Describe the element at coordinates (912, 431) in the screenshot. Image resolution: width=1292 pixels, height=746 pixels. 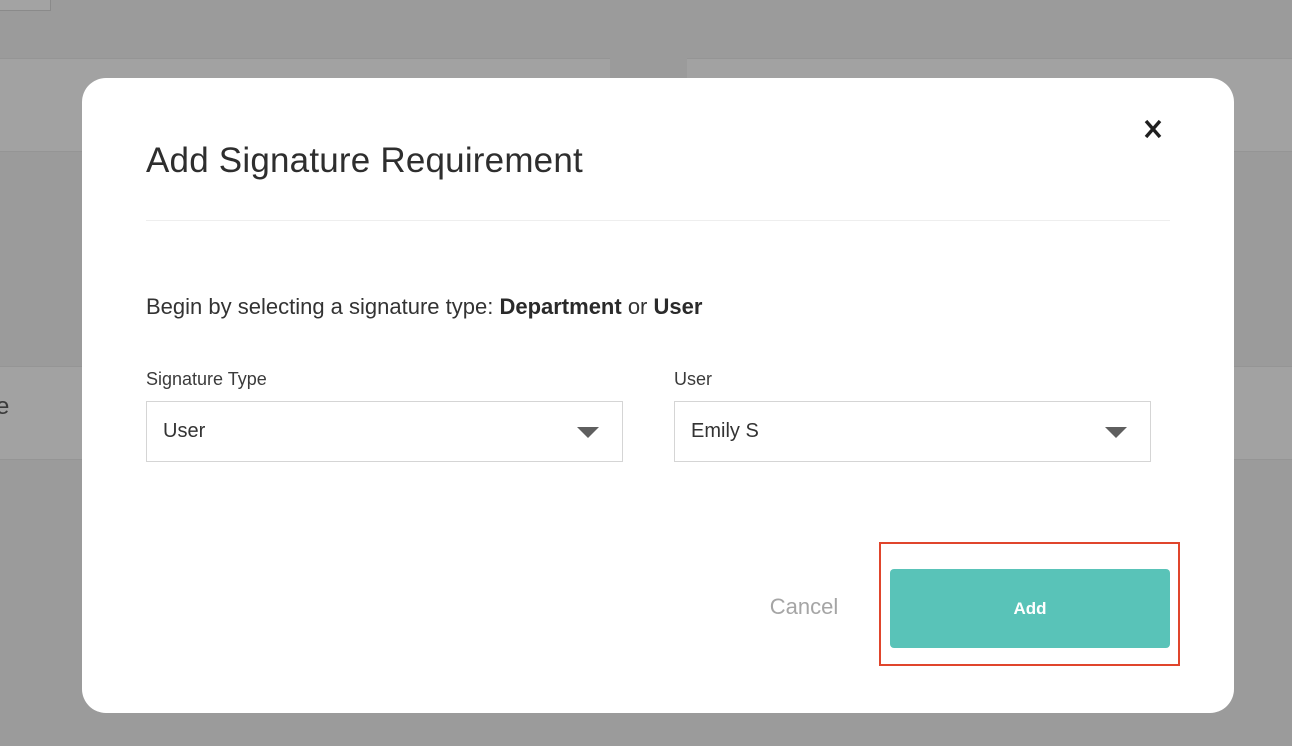
I see `user-select: Emily S` at that location.